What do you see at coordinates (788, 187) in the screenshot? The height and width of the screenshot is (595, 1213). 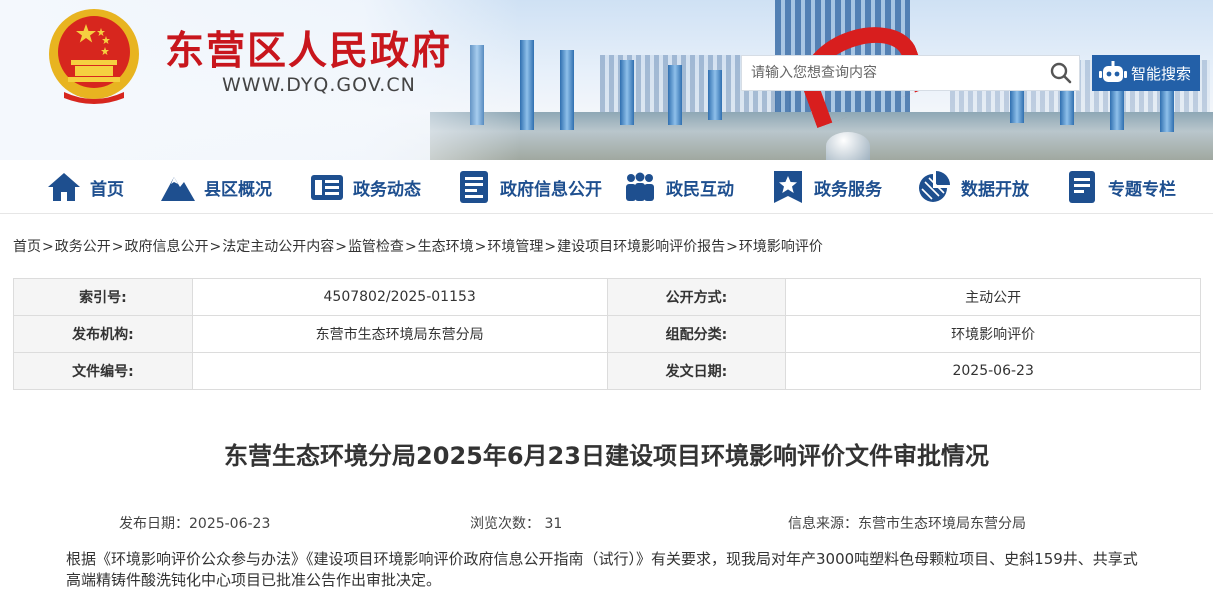 I see `star-bookmark-icon` at bounding box center [788, 187].